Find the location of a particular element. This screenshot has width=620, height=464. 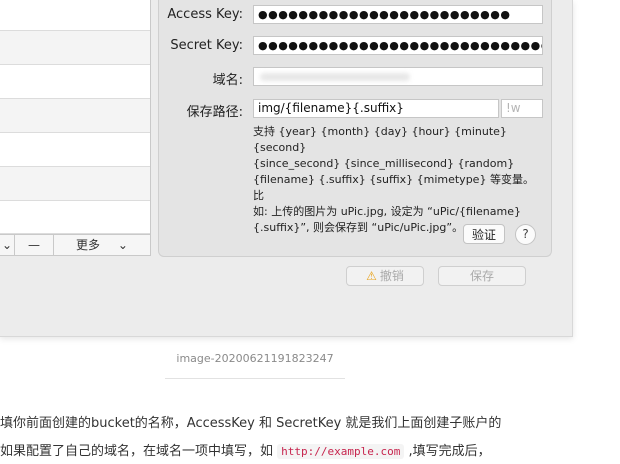

access-key-label: Access Key: is located at coordinates (205, 14).